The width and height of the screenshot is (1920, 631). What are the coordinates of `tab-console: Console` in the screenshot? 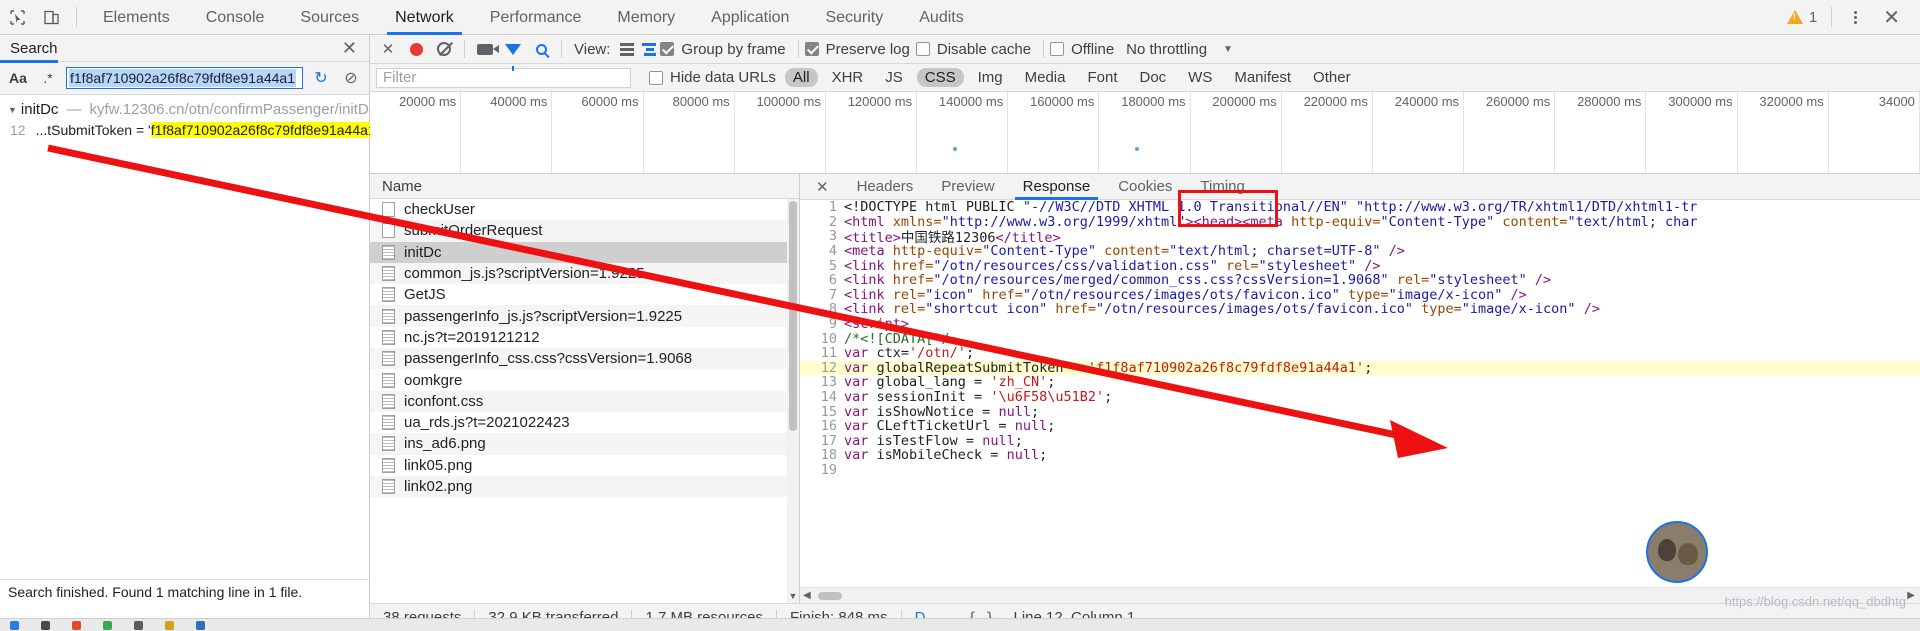 It's located at (235, 17).